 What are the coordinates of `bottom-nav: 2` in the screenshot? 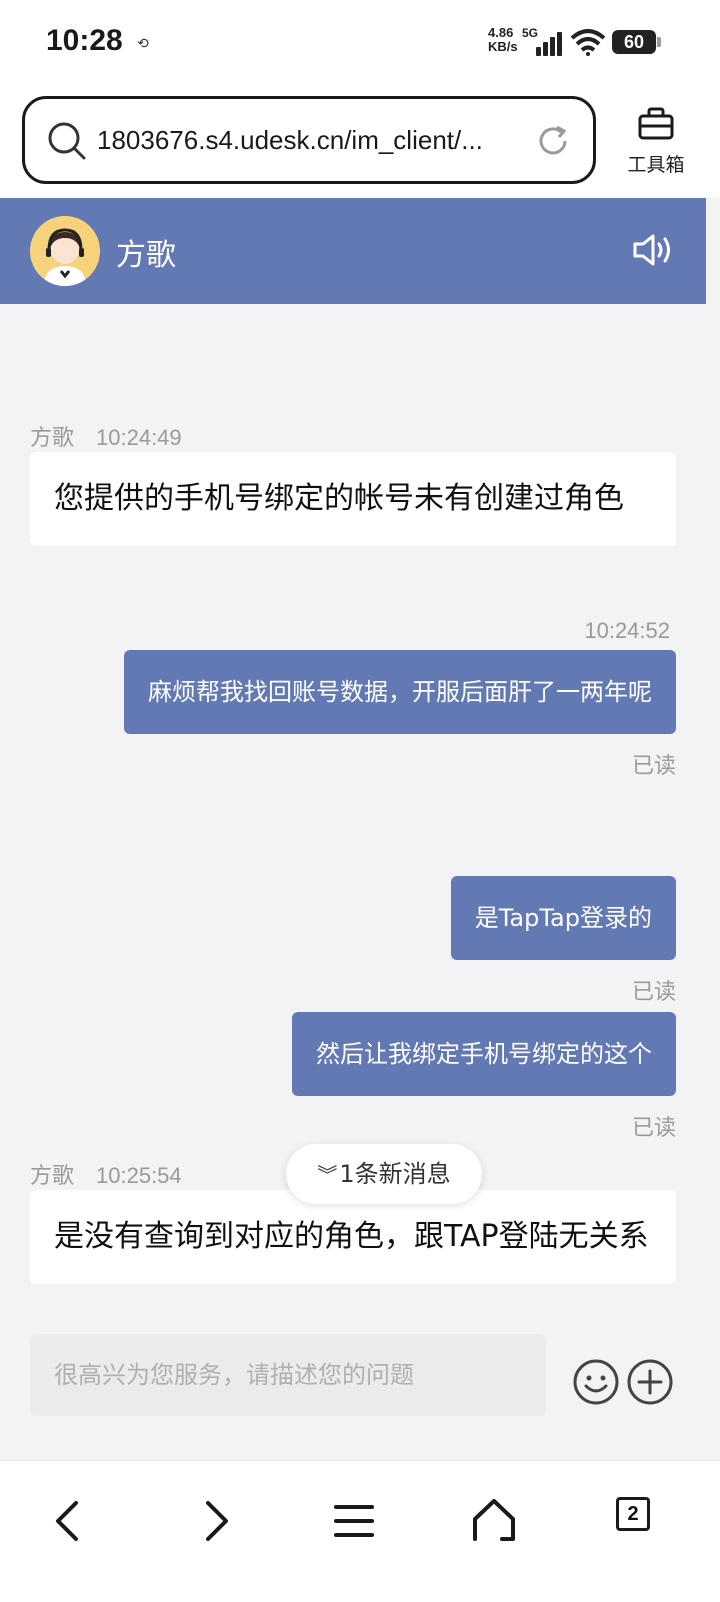 It's located at (360, 1531).